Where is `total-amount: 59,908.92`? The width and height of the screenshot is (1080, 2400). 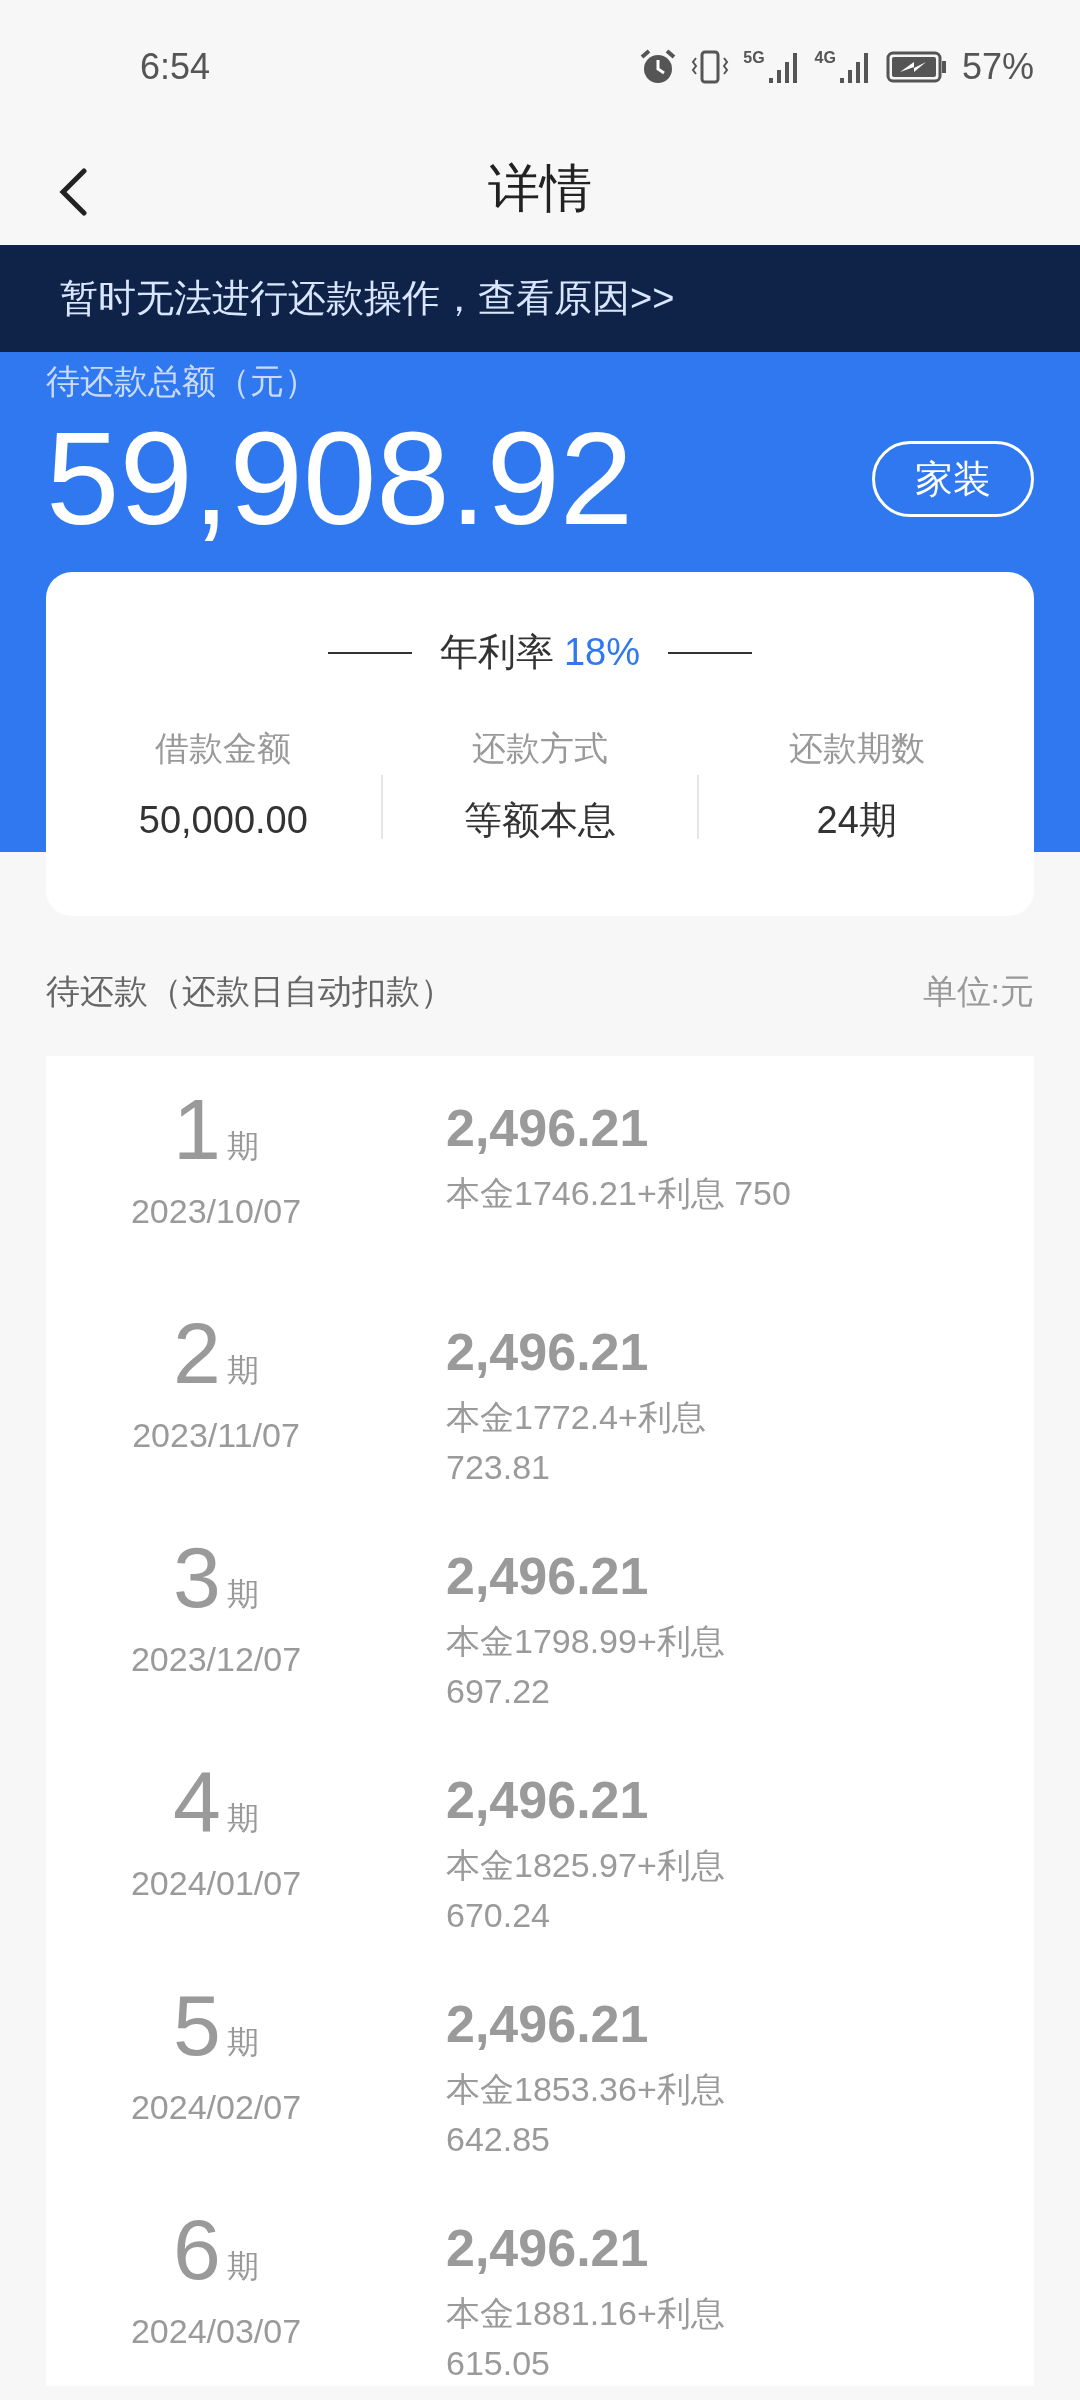
total-amount: 59,908.92 is located at coordinates (340, 479).